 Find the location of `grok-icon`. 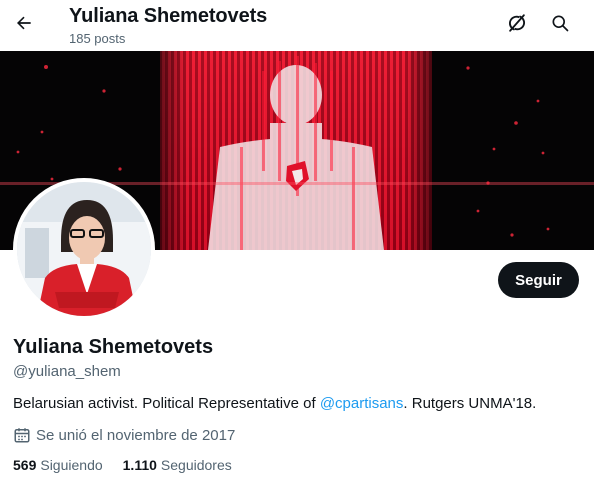

grok-icon is located at coordinates (517, 25).